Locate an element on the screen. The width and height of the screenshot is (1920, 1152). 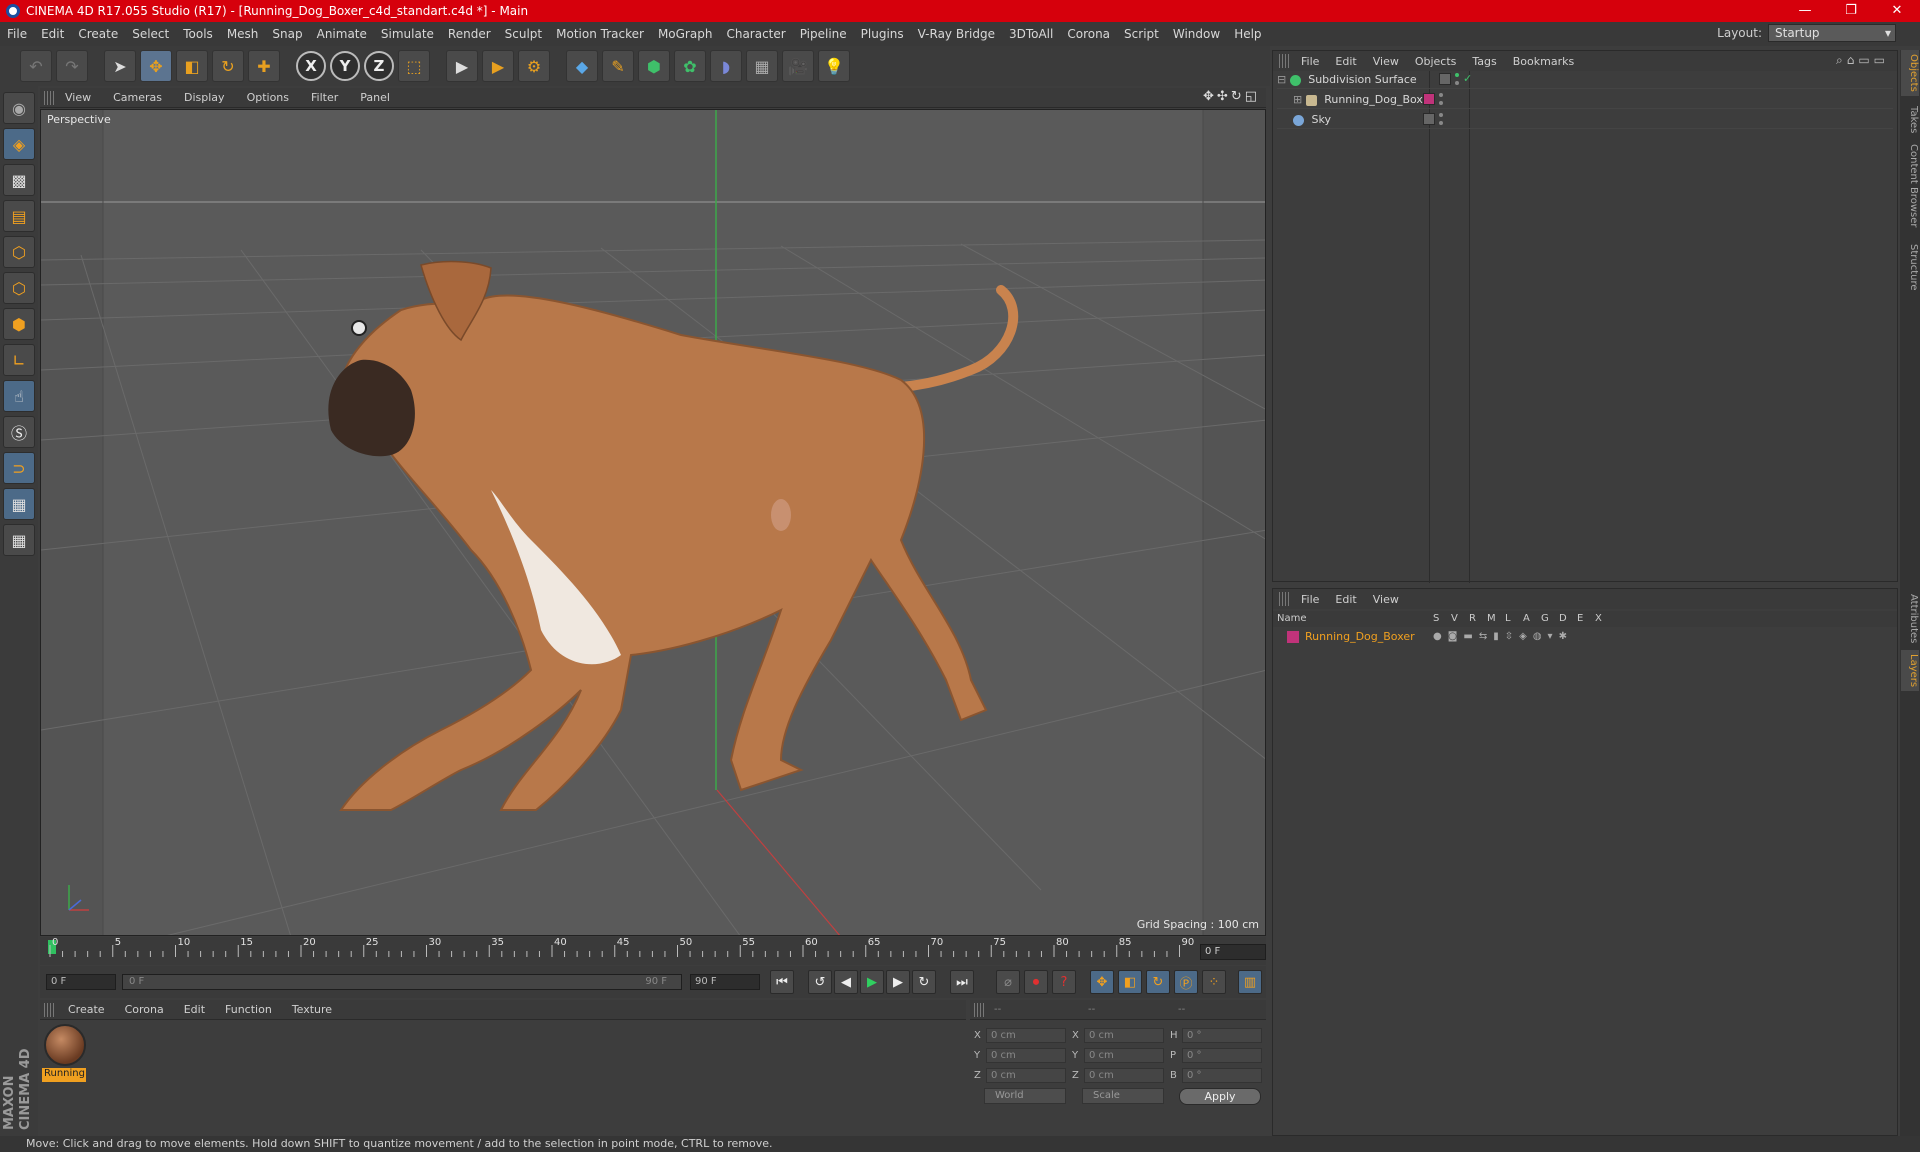
polygons-mode-icon: ⬢ is located at coordinates (19, 324).